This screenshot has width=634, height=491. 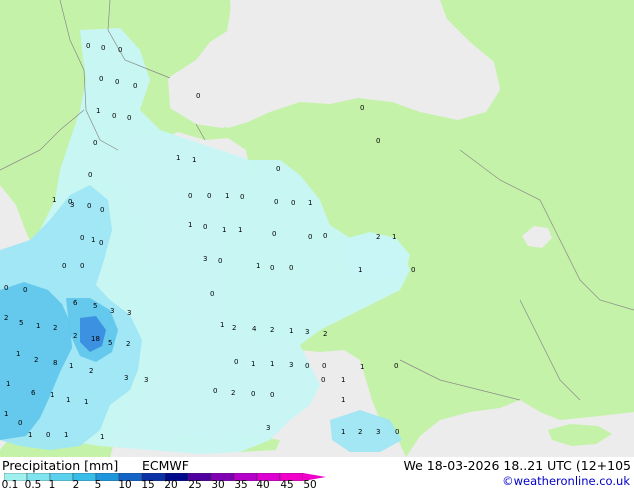 I want to click on credit-link: ©weatheronline.co.uk, so click(x=566, y=481).